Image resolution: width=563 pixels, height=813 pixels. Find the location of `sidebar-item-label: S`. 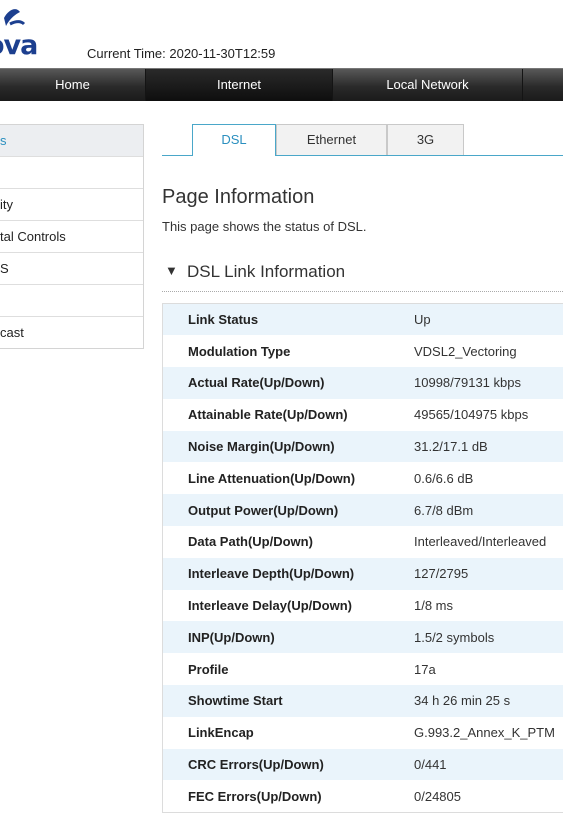

sidebar-item-label: S is located at coordinates (4, 268).